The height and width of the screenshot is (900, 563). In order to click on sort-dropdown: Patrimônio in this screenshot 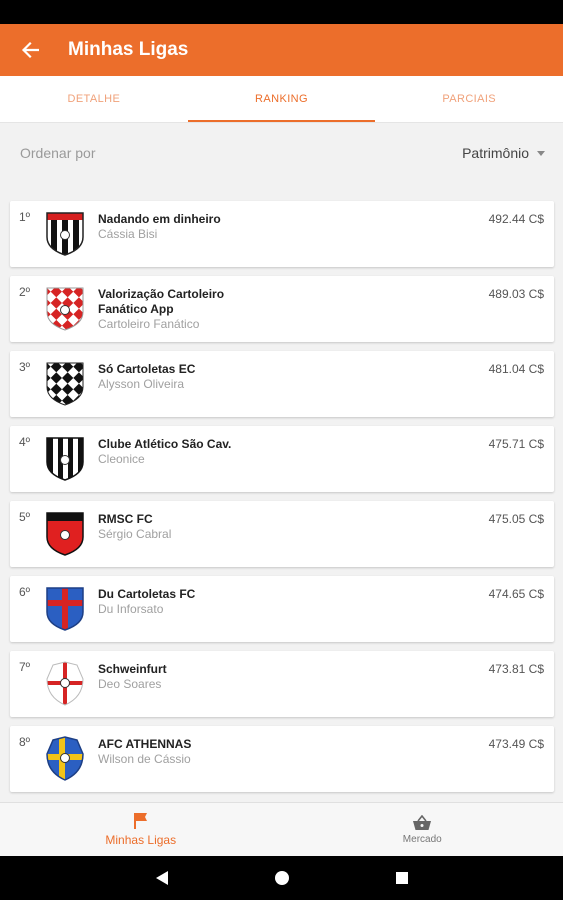, I will do `click(503, 153)`.